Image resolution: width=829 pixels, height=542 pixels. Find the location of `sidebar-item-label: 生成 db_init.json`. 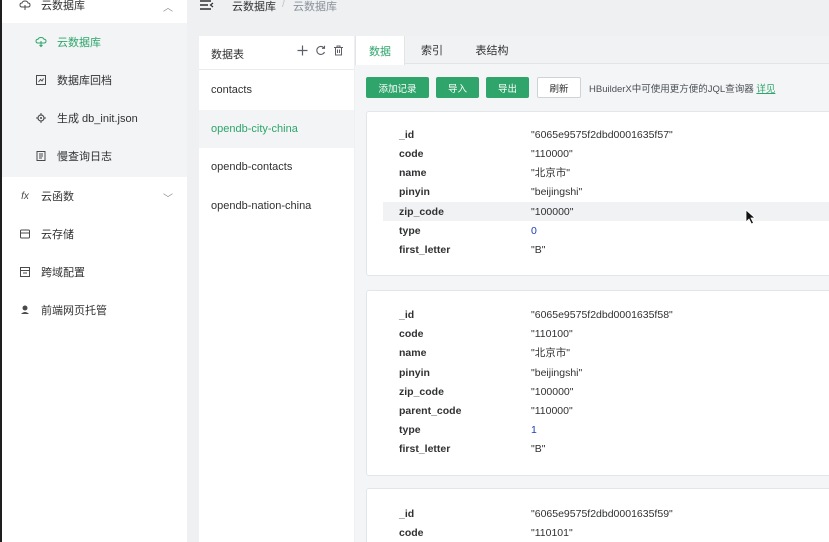

sidebar-item-label: 生成 db_init.json is located at coordinates (97, 119).